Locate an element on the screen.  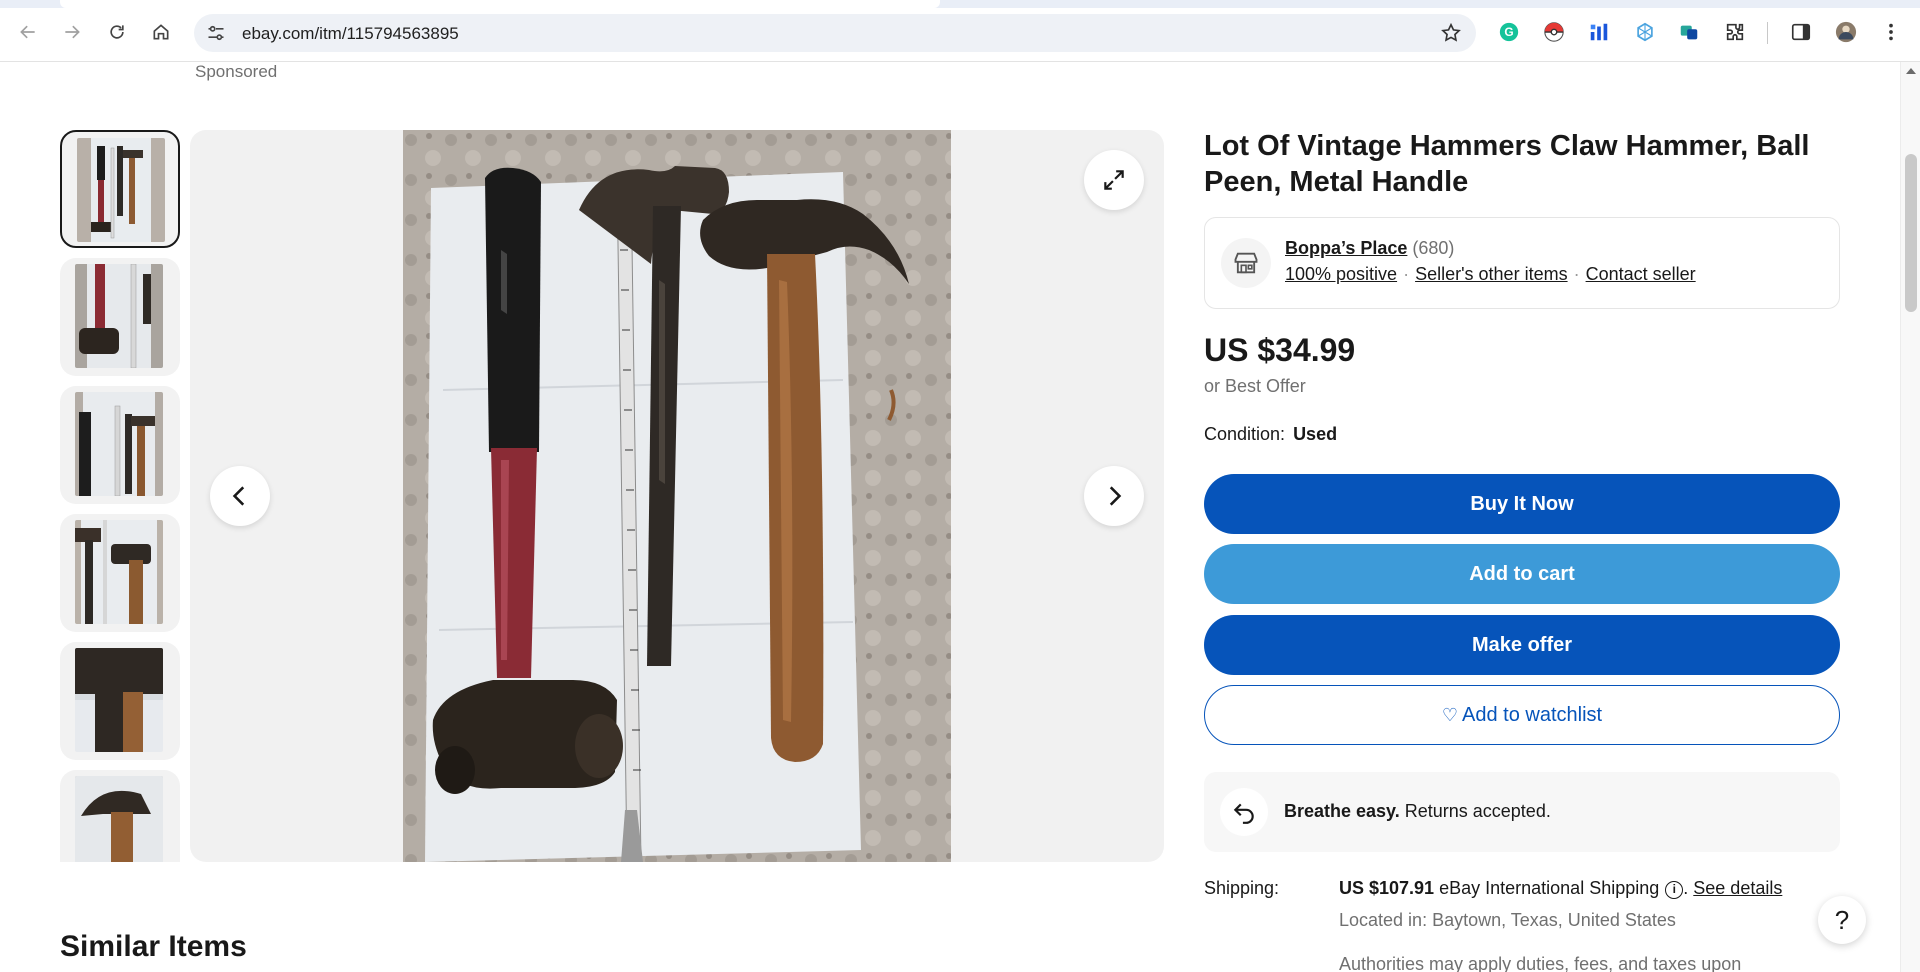
browser-menu-icon is located at coordinates (1891, 32).